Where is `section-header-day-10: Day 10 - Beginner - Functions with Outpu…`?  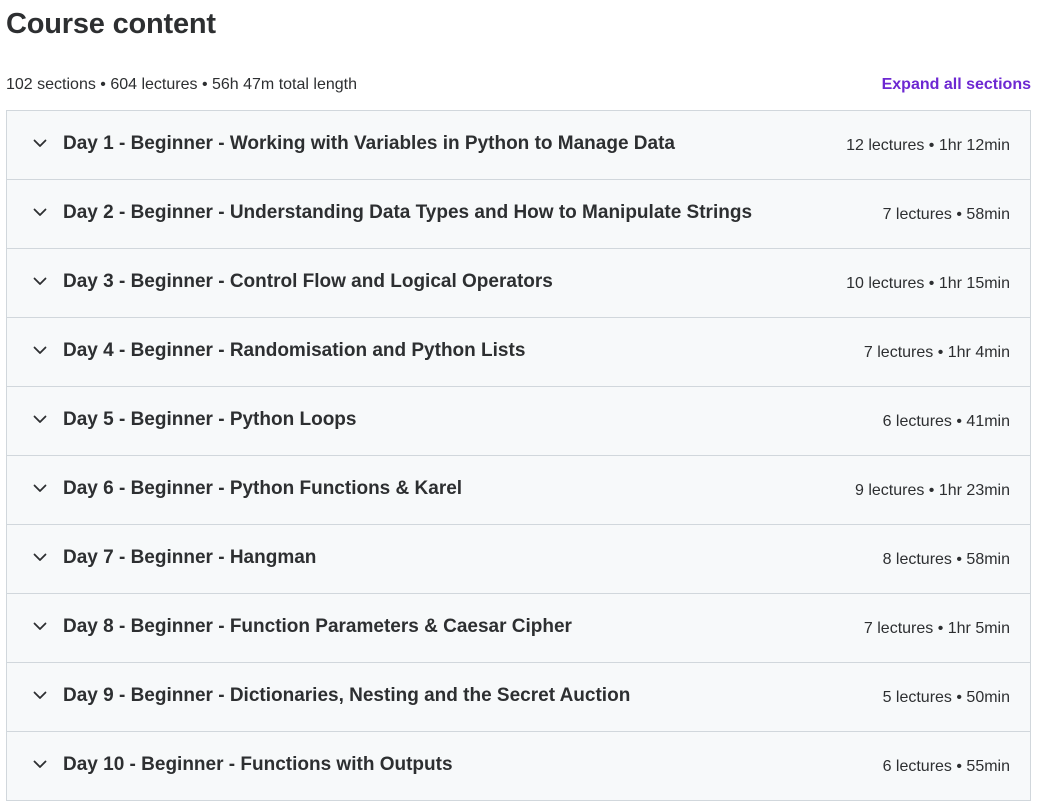 section-header-day-10: Day 10 - Beginner - Functions with Outpu… is located at coordinates (518, 766).